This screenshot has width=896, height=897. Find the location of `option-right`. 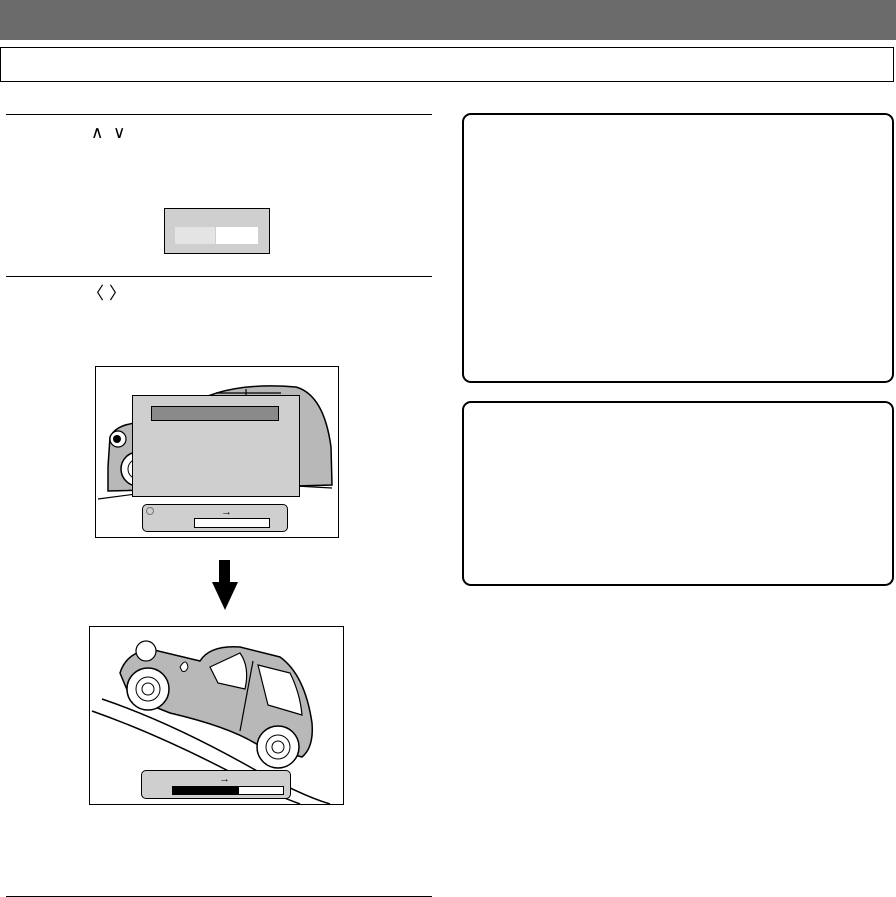

option-right is located at coordinates (237, 235).